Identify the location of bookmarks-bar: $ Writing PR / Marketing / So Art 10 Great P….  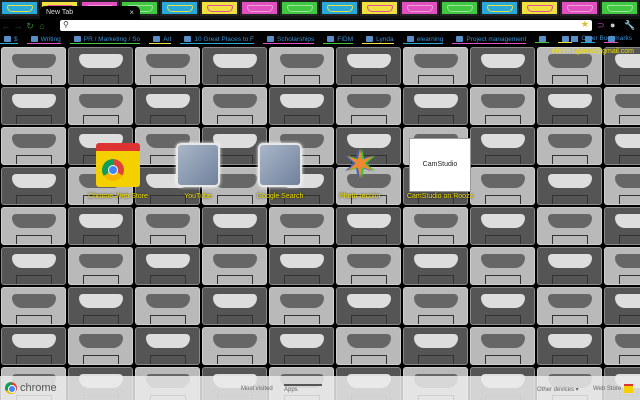
(320, 39).